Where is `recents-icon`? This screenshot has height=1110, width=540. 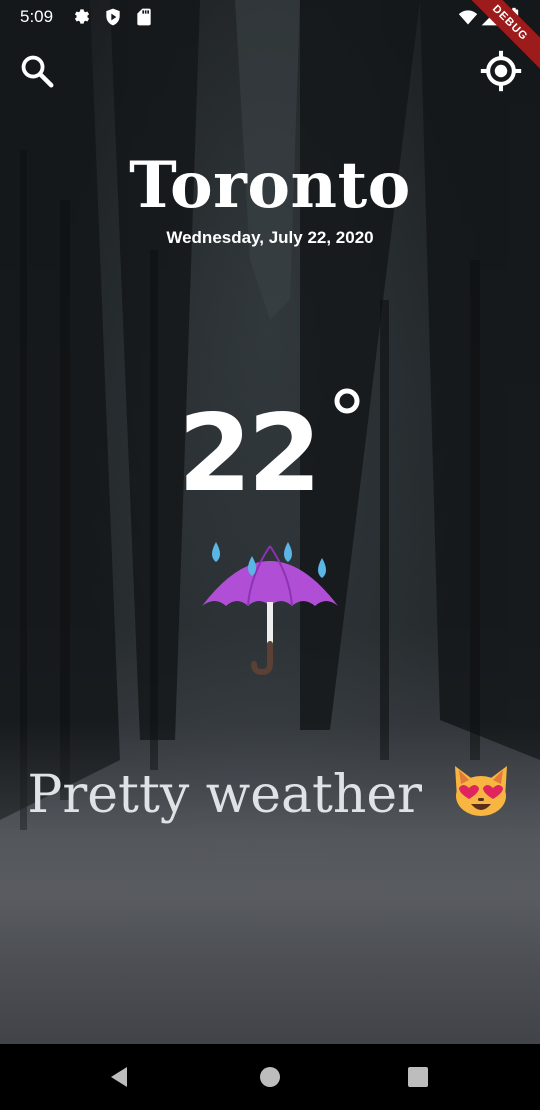 recents-icon is located at coordinates (418, 1077).